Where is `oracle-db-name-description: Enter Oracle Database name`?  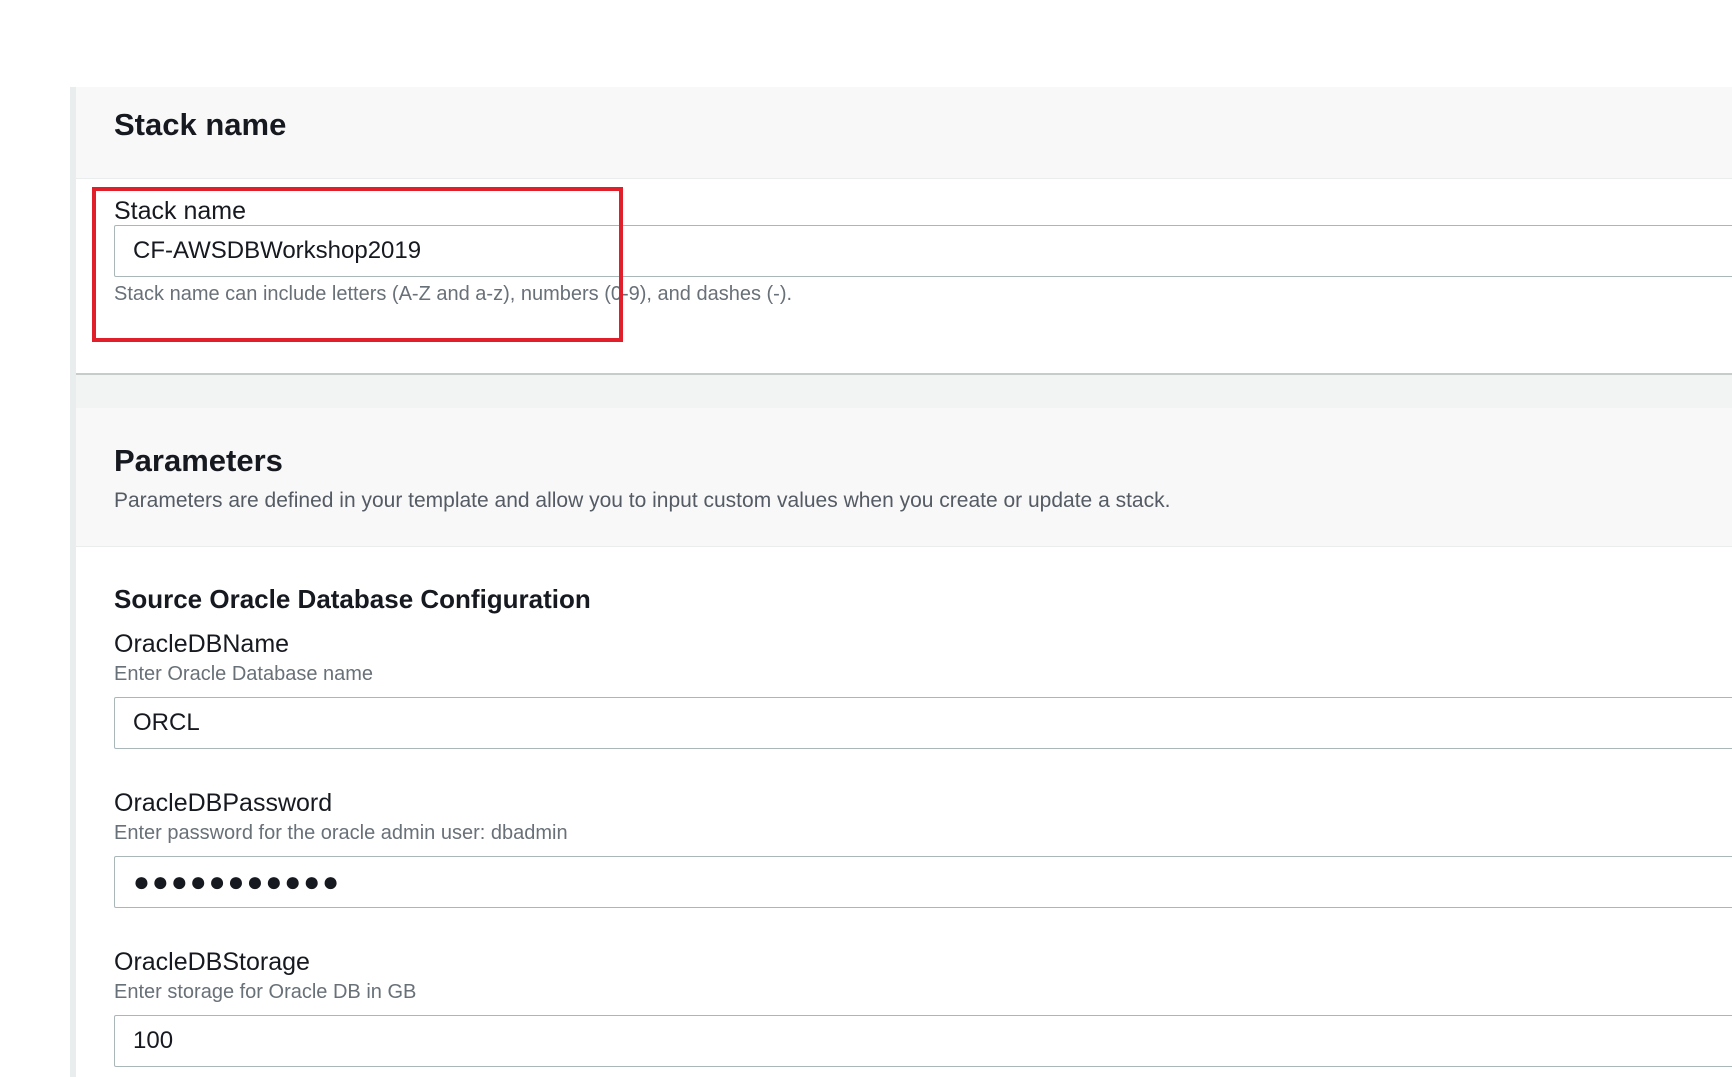
oracle-db-name-description: Enter Oracle Database name is located at coordinates (244, 674).